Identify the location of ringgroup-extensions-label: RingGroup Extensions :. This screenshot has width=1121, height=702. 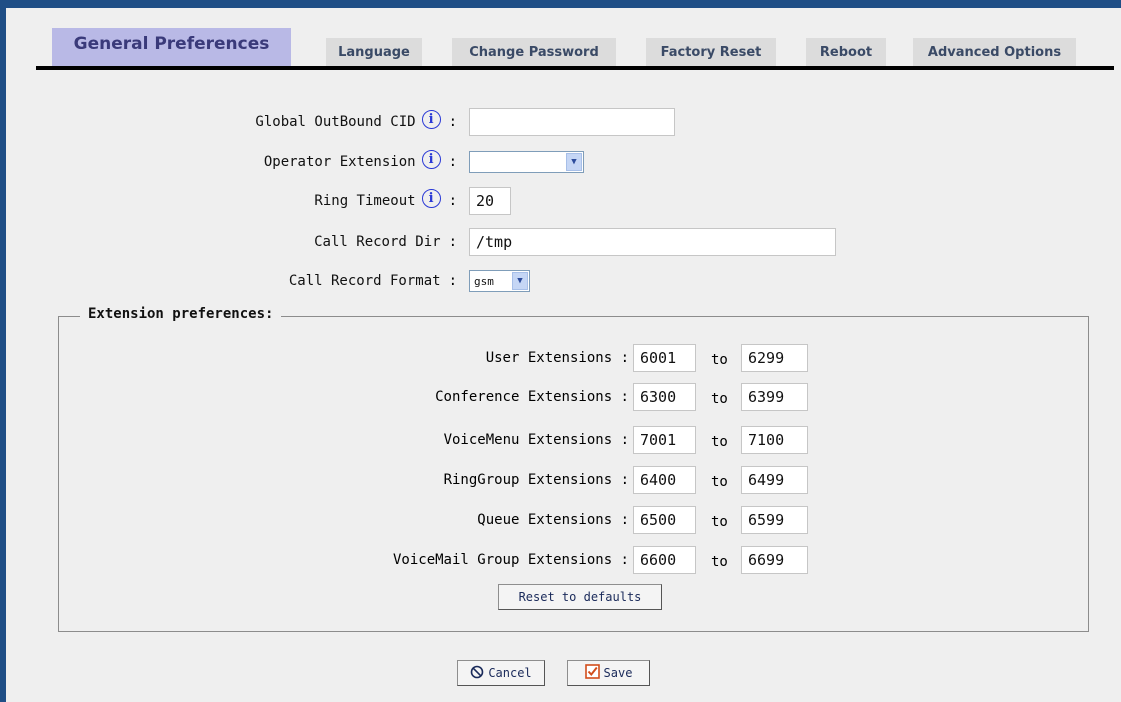
(536, 480).